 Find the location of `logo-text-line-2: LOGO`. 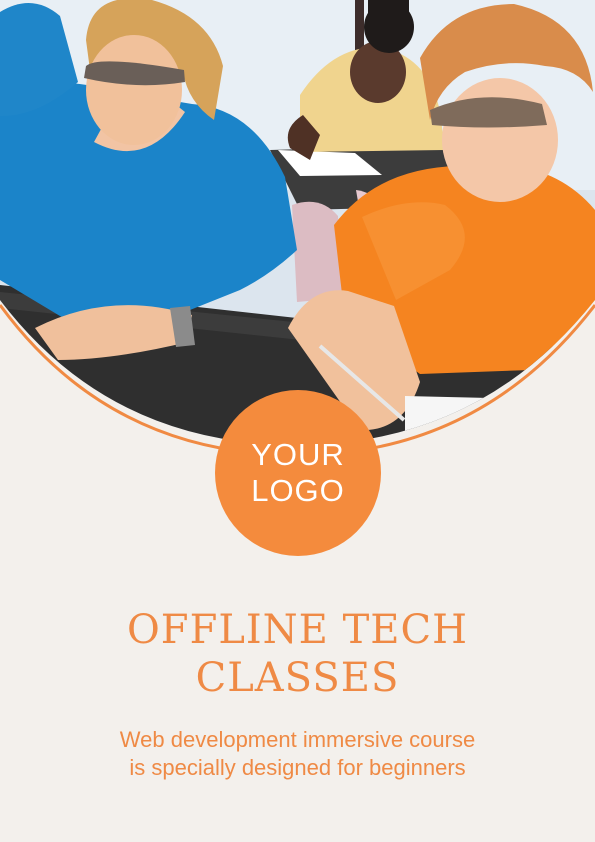

logo-text-line-2: LOGO is located at coordinates (298, 490).